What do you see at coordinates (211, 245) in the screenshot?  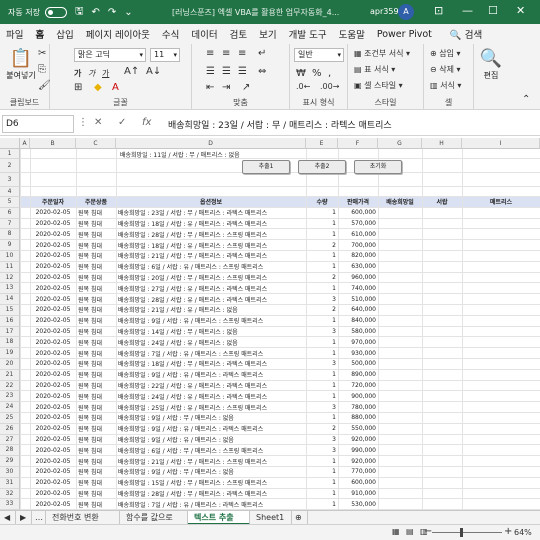 I see `option-cell: 배송희망일 : 18일 / 서랍 : 유 / 매트리스 : 스프링 매트리스` at bounding box center [211, 245].